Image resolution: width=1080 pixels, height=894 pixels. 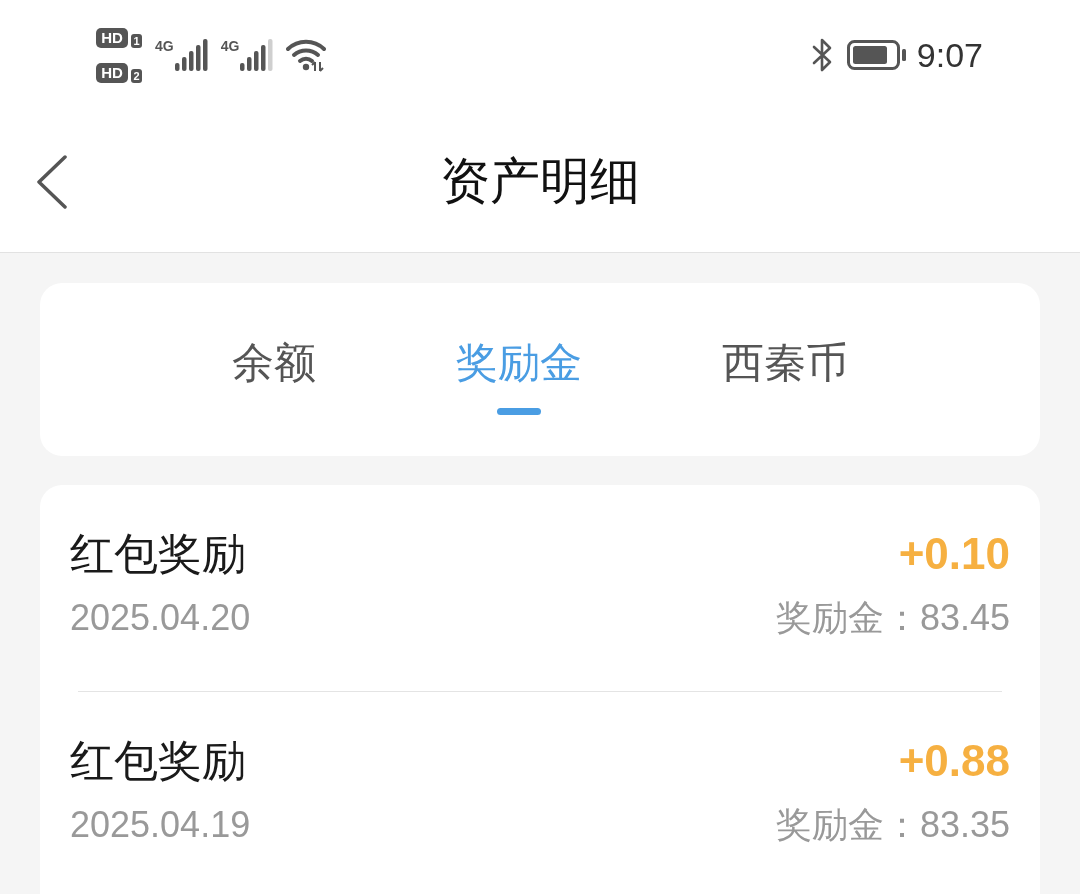 What do you see at coordinates (160, 825) in the screenshot?
I see `record-date: 2025.04.19` at bounding box center [160, 825].